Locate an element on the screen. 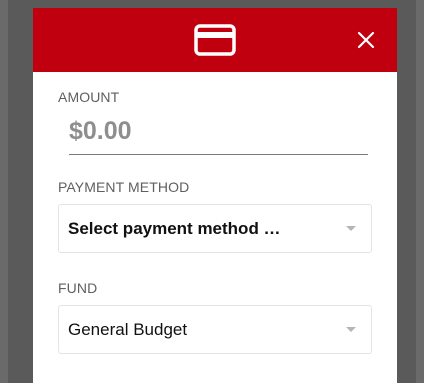 This screenshot has height=383, width=424. amount-field is located at coordinates (218, 133).